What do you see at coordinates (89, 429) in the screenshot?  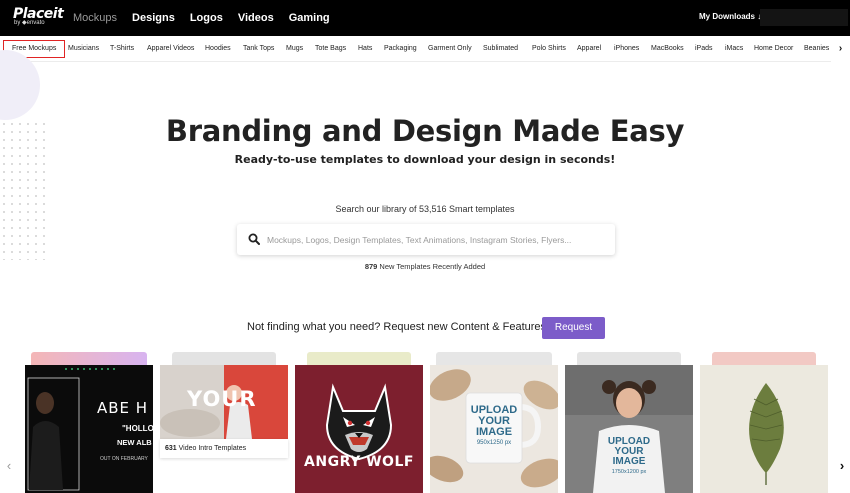 I see `card-image: ABE H "HOLLOV NEW ALB OUT ON FEBRUARY` at bounding box center [89, 429].